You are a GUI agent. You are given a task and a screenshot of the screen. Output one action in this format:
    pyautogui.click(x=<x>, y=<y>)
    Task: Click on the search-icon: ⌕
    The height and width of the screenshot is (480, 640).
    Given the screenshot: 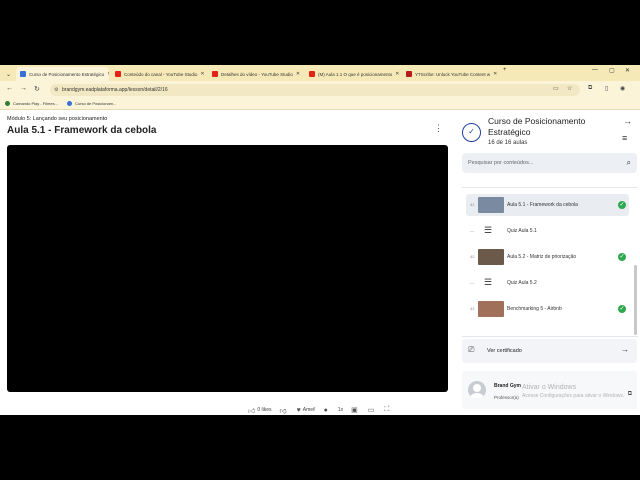 What is the action you would take?
    pyautogui.click(x=629, y=163)
    